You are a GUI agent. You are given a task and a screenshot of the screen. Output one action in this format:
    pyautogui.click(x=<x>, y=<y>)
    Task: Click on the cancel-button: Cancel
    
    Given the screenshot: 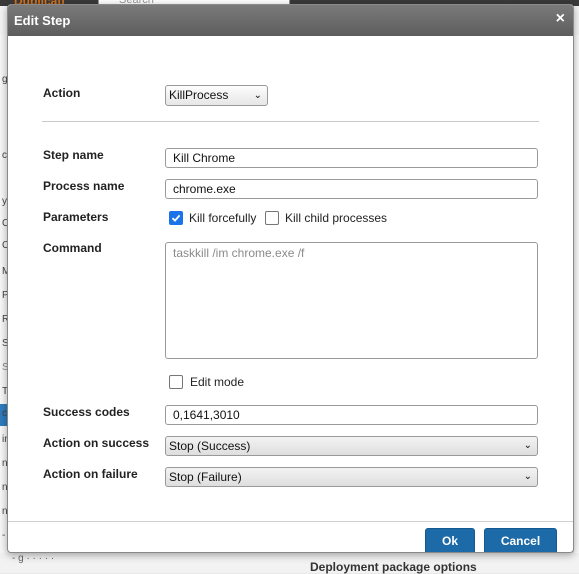 What is the action you would take?
    pyautogui.click(x=520, y=540)
    